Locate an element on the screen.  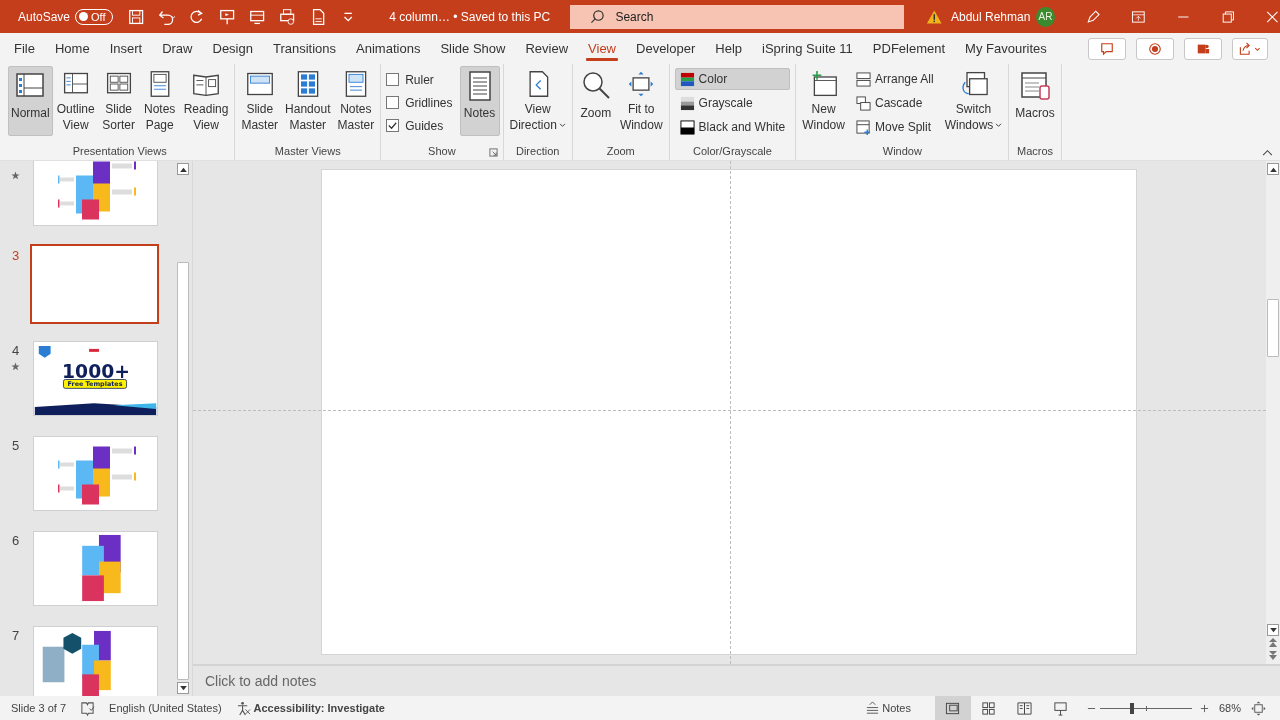
ribbon-button: Normal is located at coordinates (30, 101).